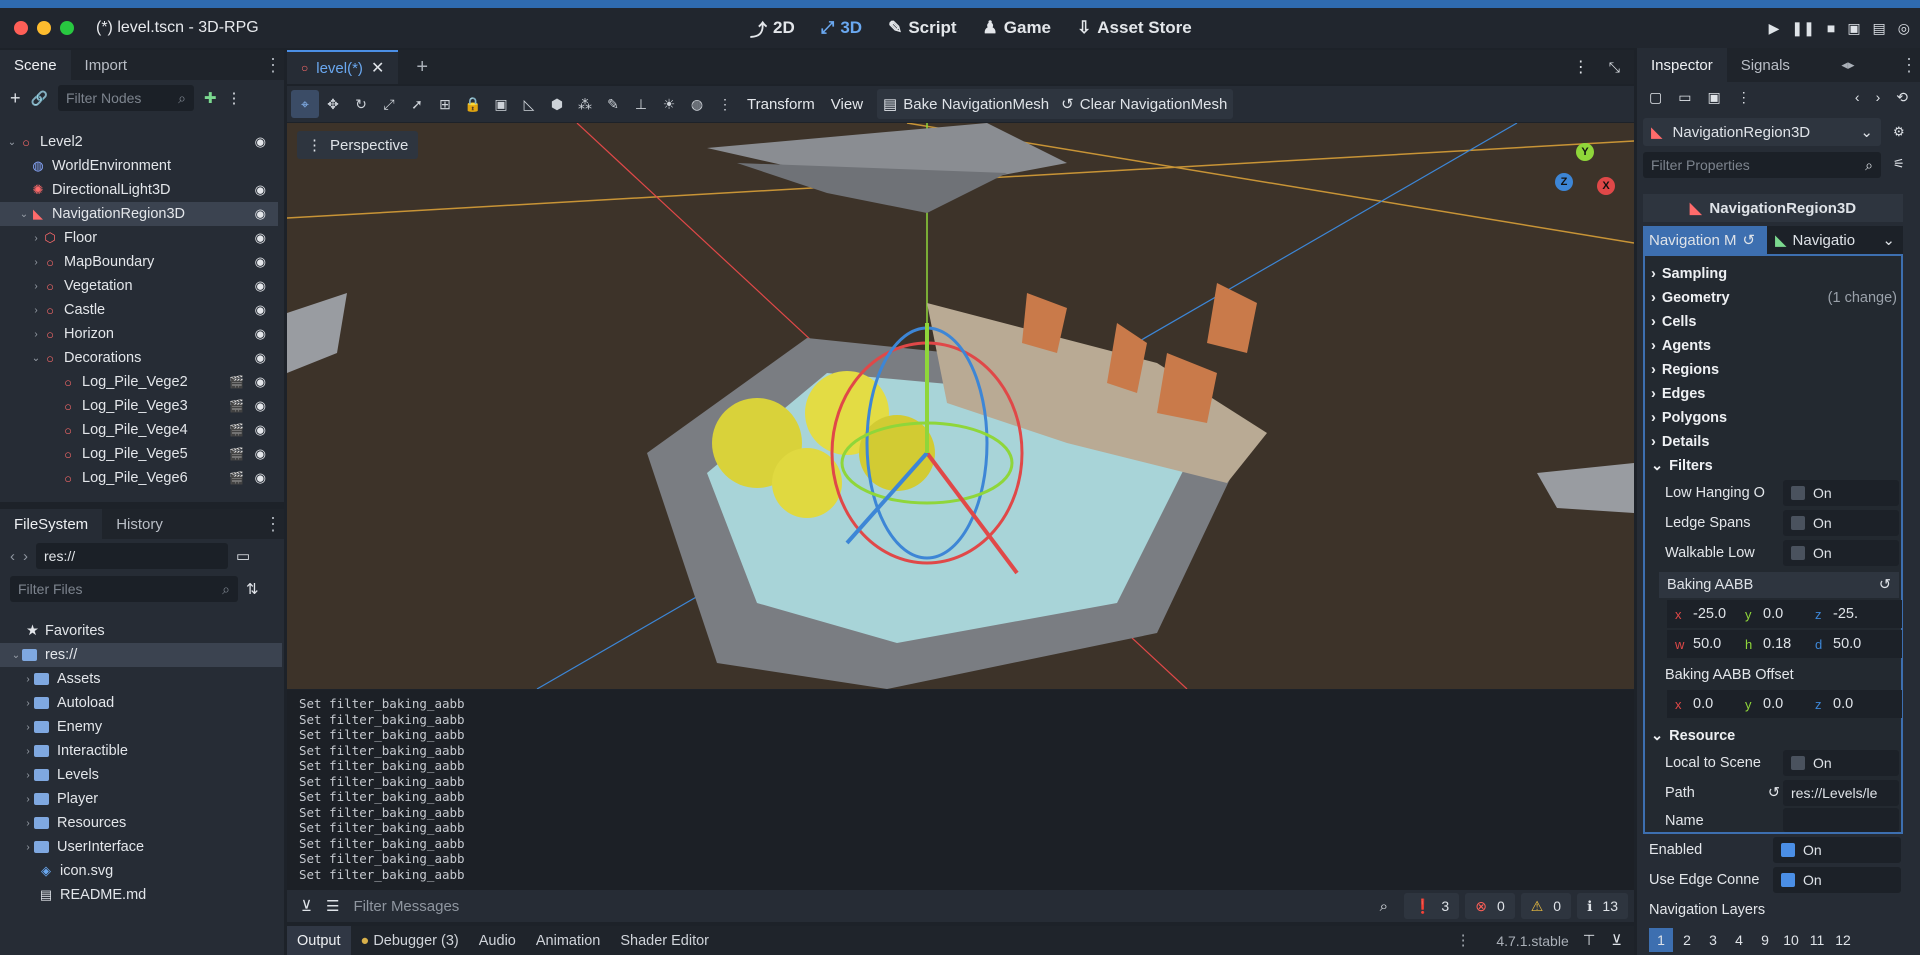 The height and width of the screenshot is (955, 1920). Describe the element at coordinates (1715, 704) in the screenshot. I see `offset-x-field: 0.0` at that location.